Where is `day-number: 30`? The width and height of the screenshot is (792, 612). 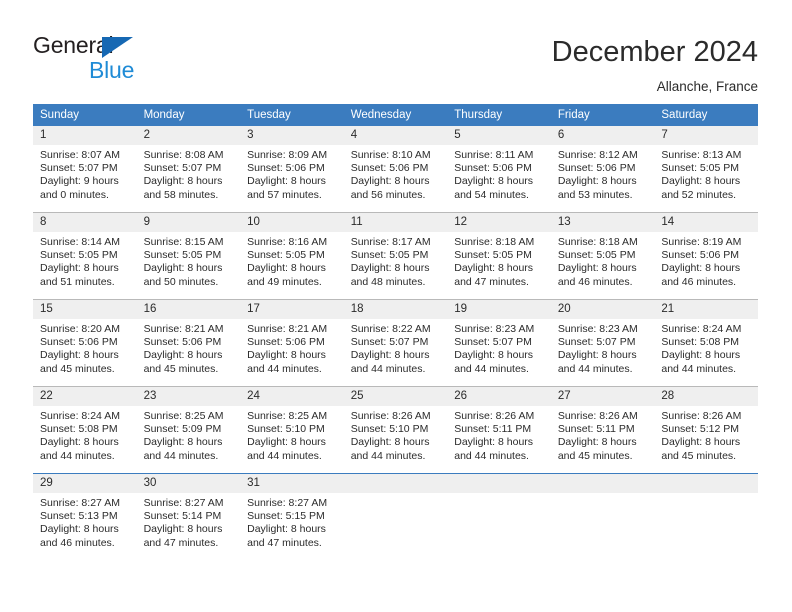 day-number: 30 is located at coordinates (188, 483).